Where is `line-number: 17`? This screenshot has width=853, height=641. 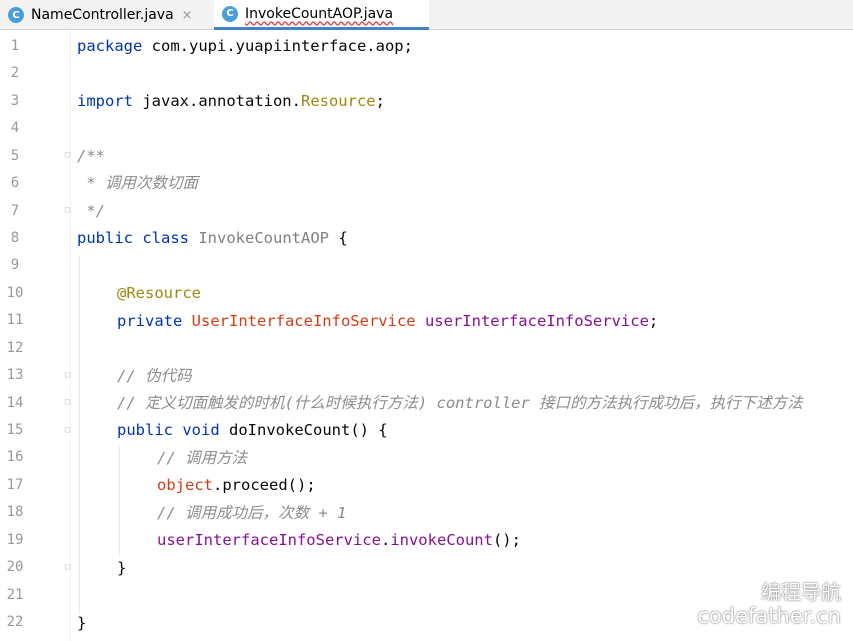
line-number: 17 is located at coordinates (15, 485).